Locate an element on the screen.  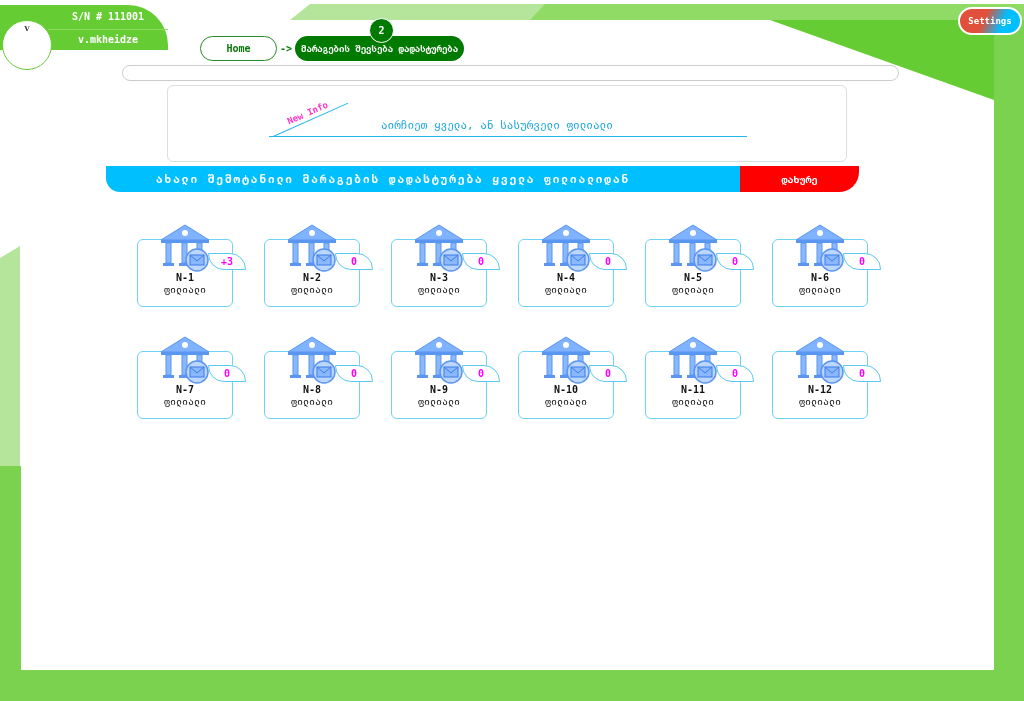
branch-number: N-3 is located at coordinates (439, 278).